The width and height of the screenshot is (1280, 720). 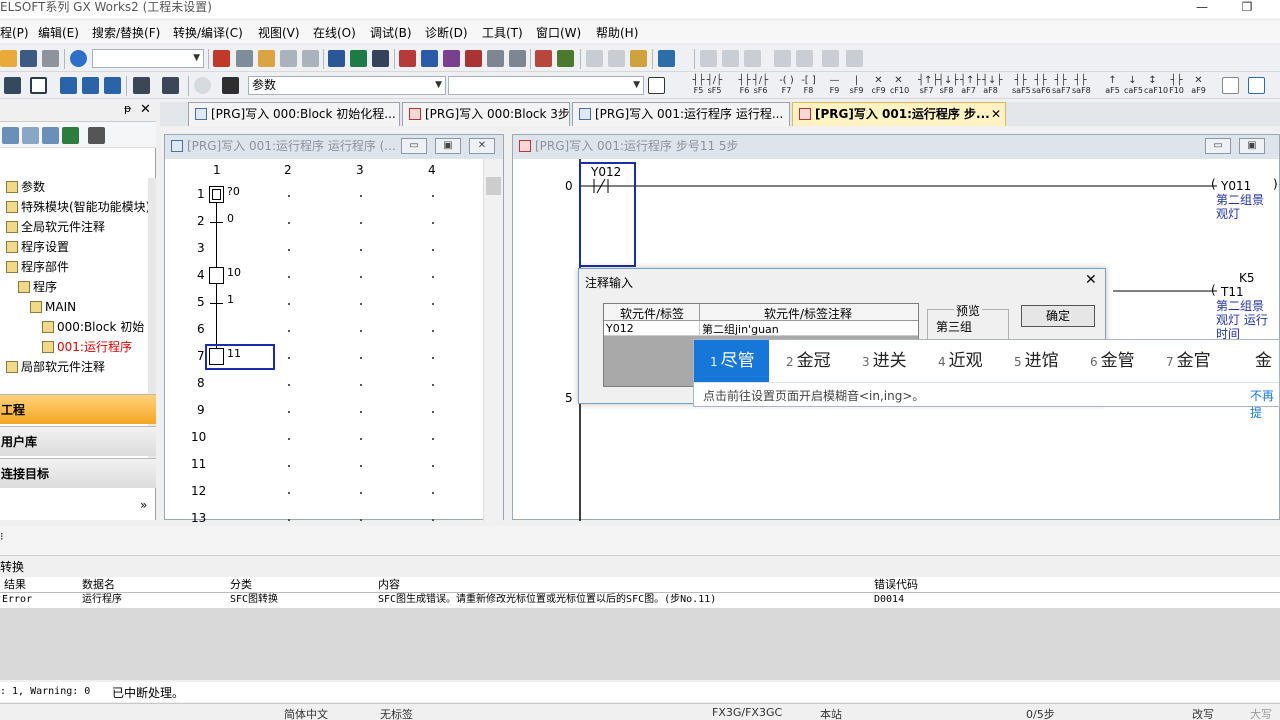 I want to click on align-center-icon, so click(x=730, y=58).